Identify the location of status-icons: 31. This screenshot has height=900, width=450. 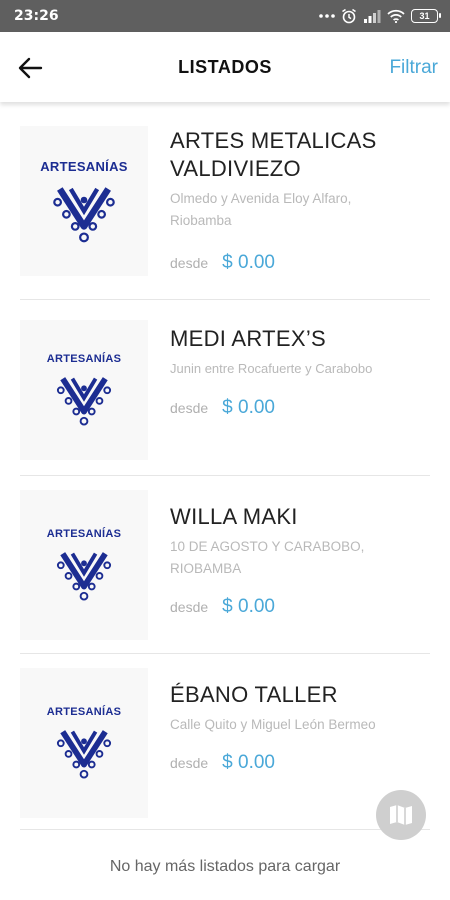
(380, 16).